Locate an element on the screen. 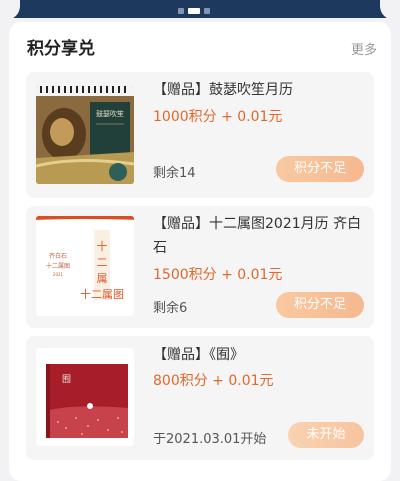 The width and height of the screenshot is (400, 481). svg-text: 2021 is located at coordinates (58, 274).